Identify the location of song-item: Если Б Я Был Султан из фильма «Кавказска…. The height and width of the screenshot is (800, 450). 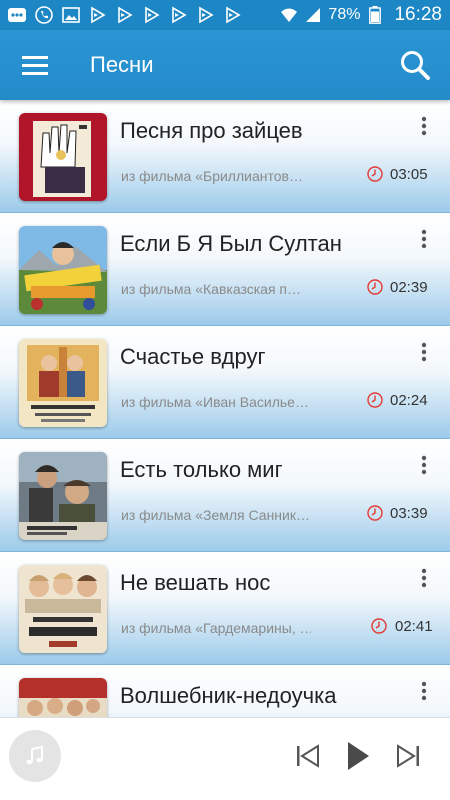
(225, 269).